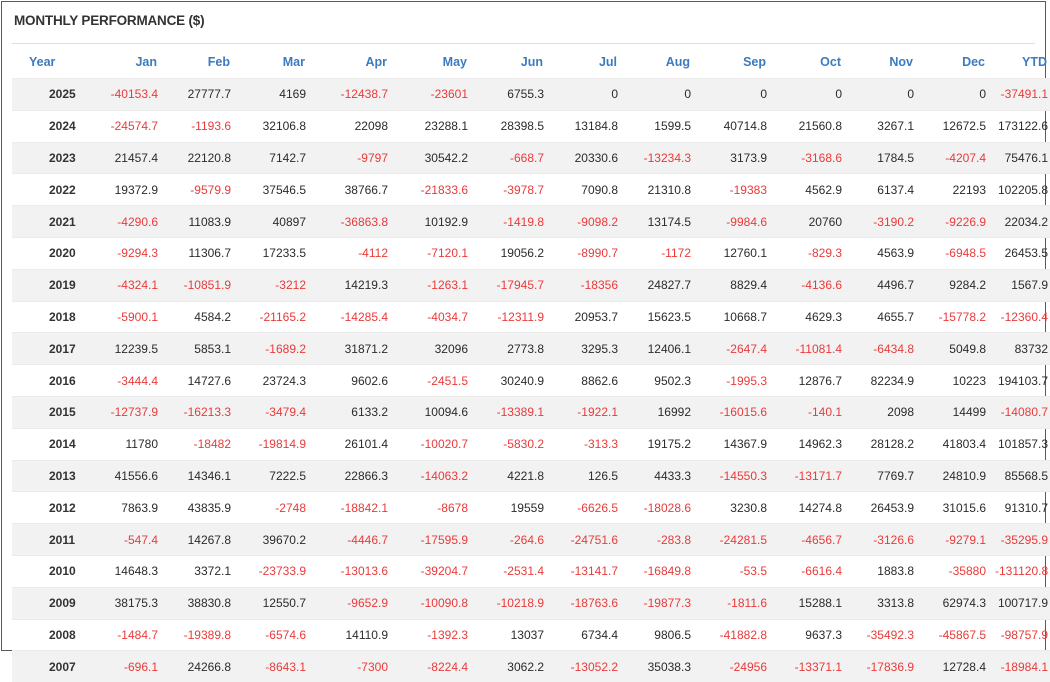  I want to click on month-value-cell: -9279.1, so click(959, 539).